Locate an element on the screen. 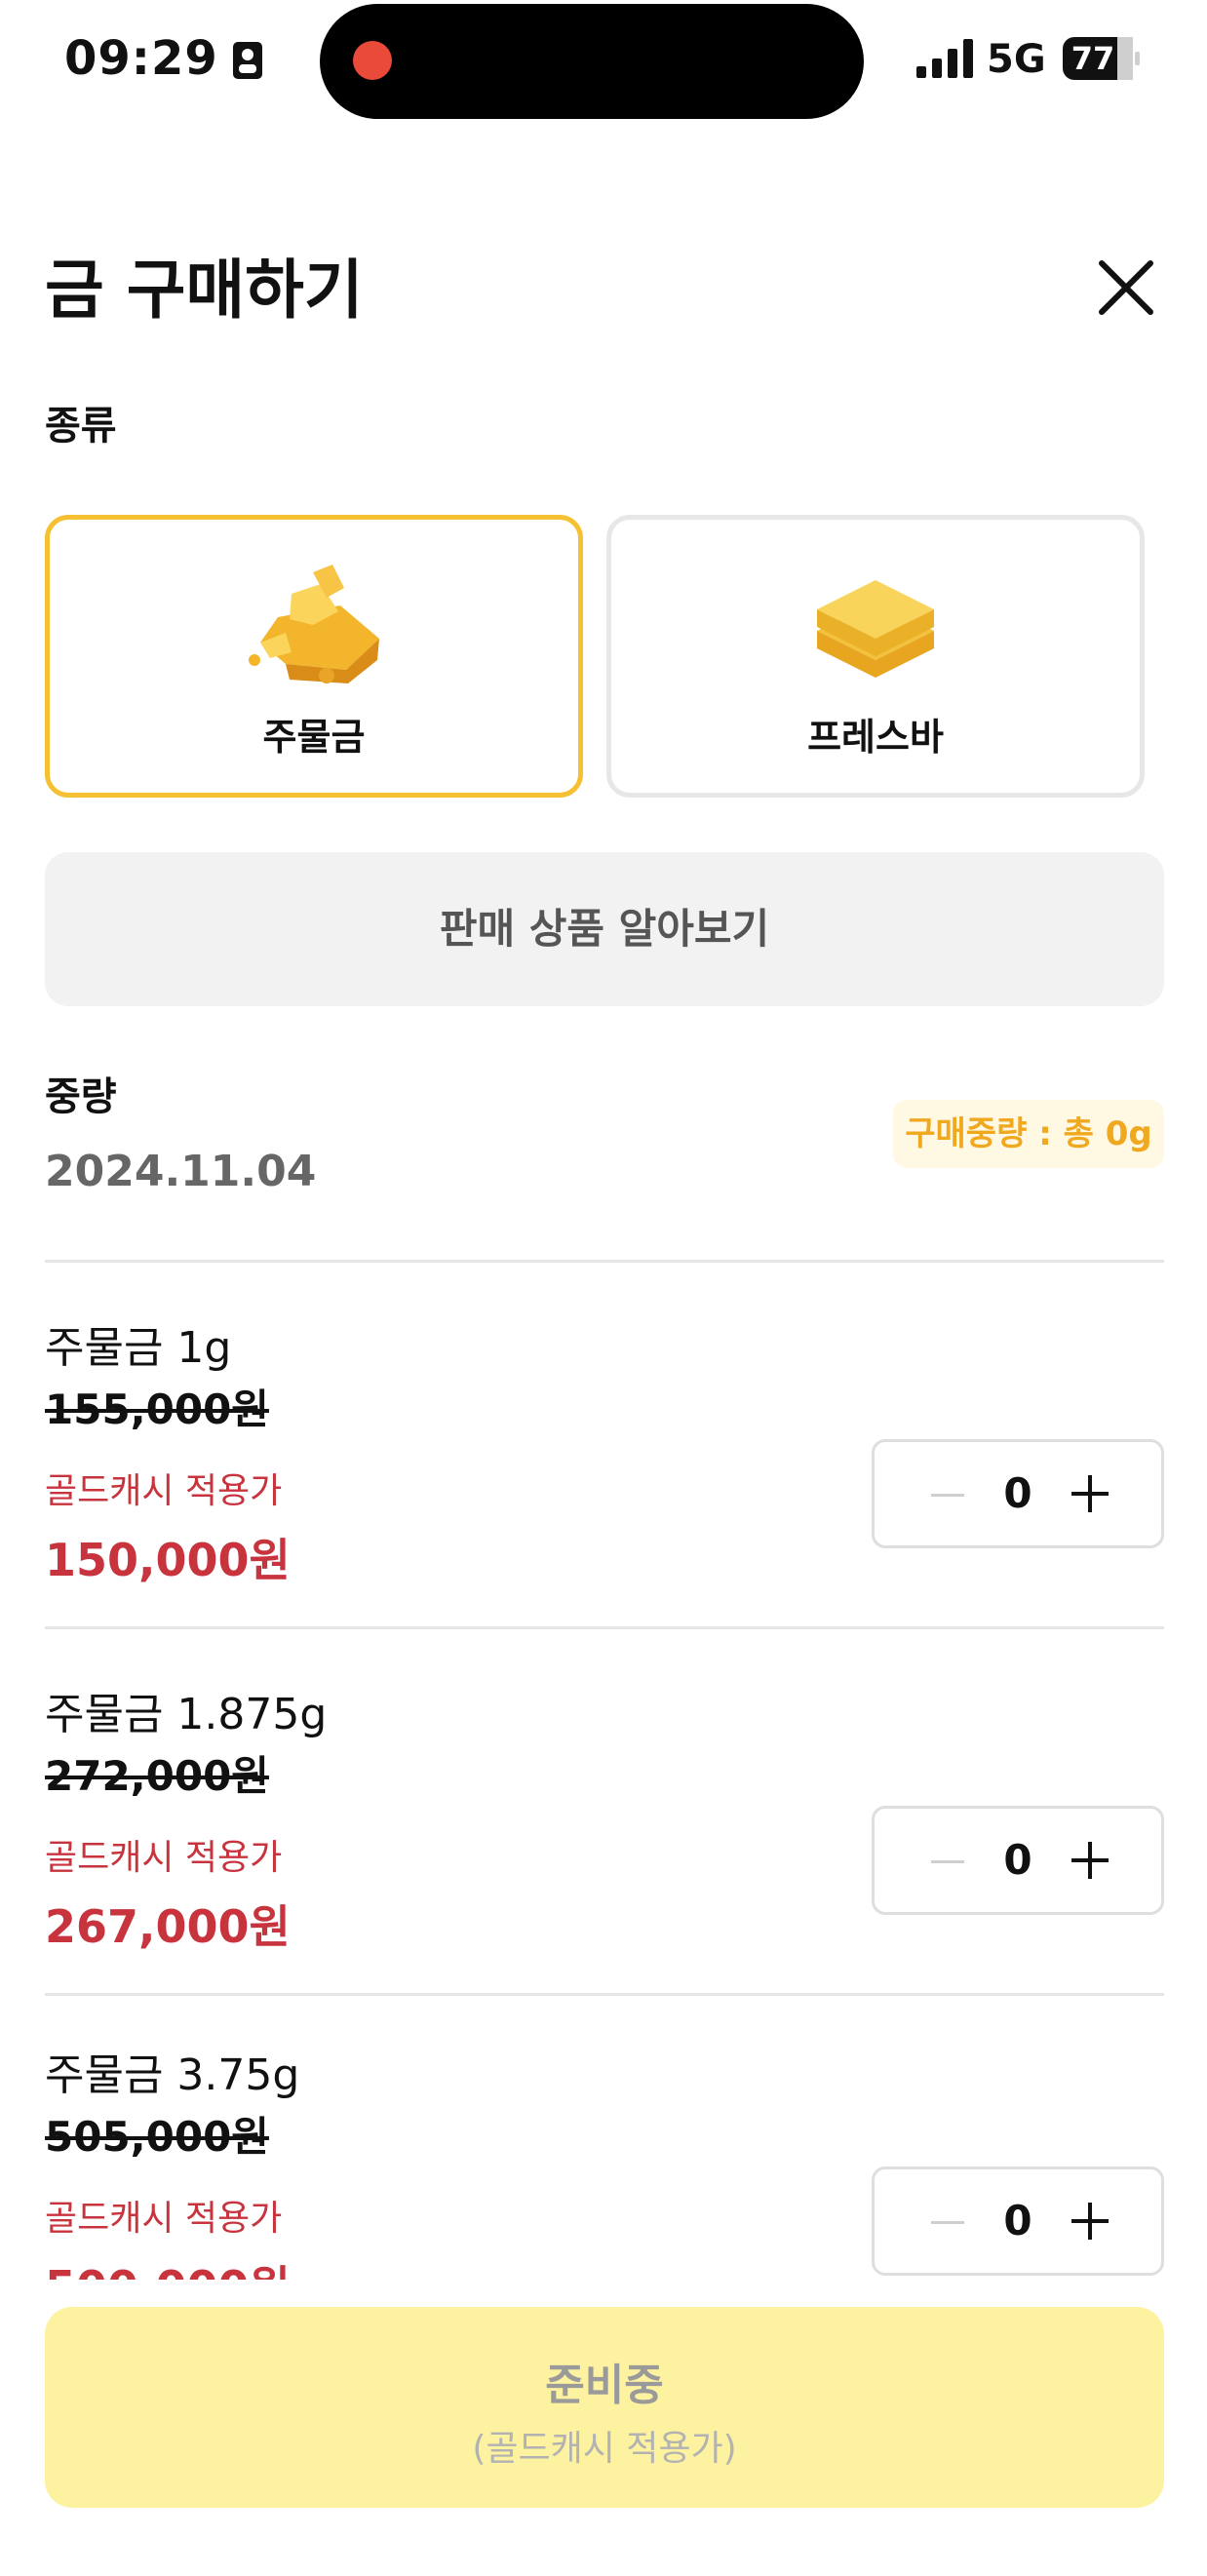 The width and height of the screenshot is (1207, 2576). product-scroll-clip: 주물금 3.75g 505,000원 골드캐시 적용가 500,000원 0 is located at coordinates (604, 2149).